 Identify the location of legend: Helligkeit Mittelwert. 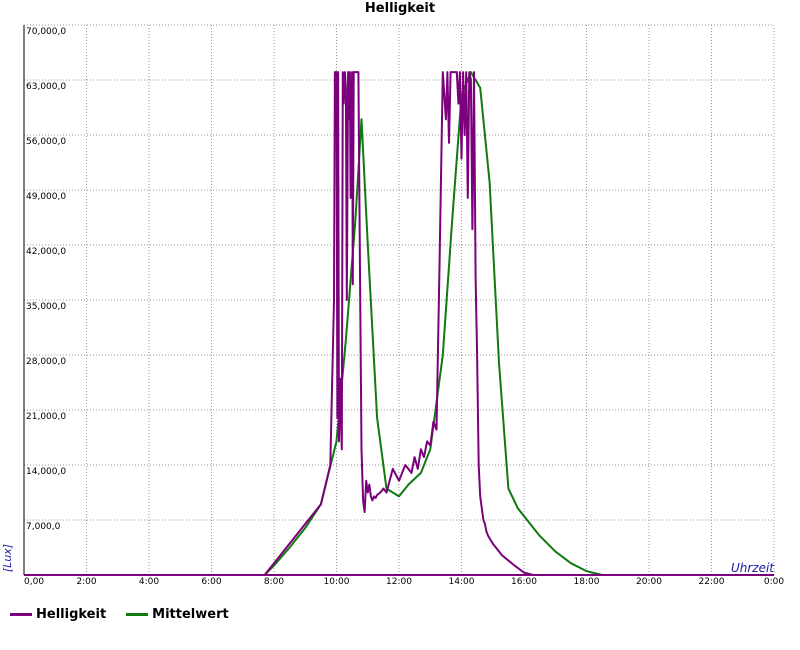
(129, 614).